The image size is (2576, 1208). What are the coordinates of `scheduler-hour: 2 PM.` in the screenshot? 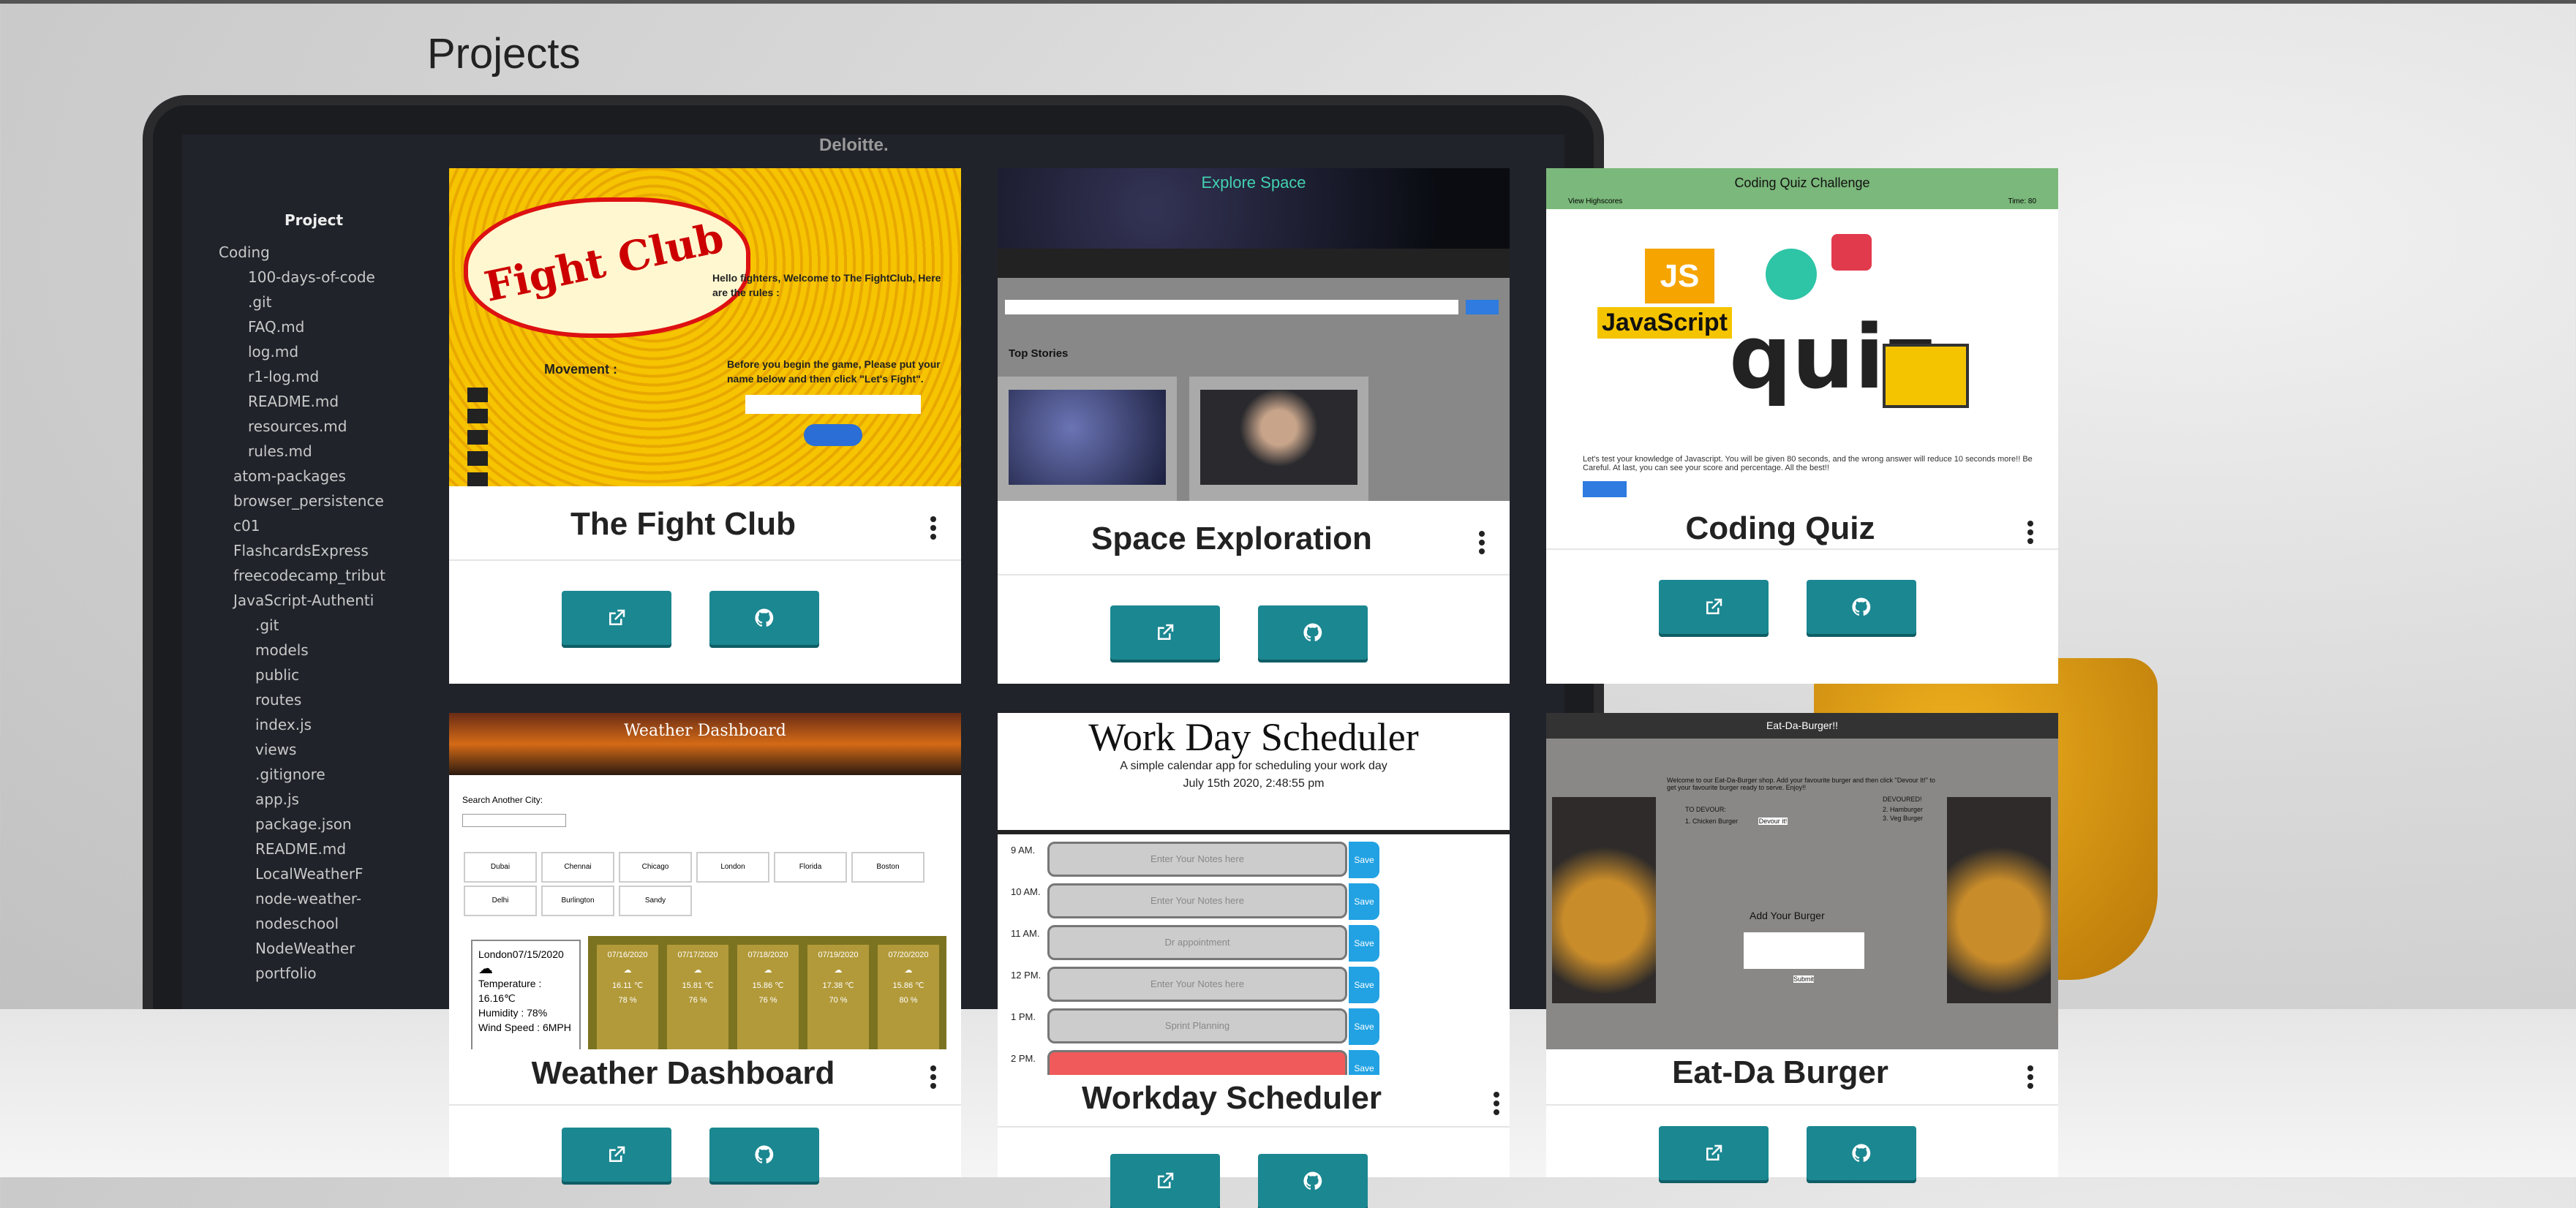 It's located at (1023, 1058).